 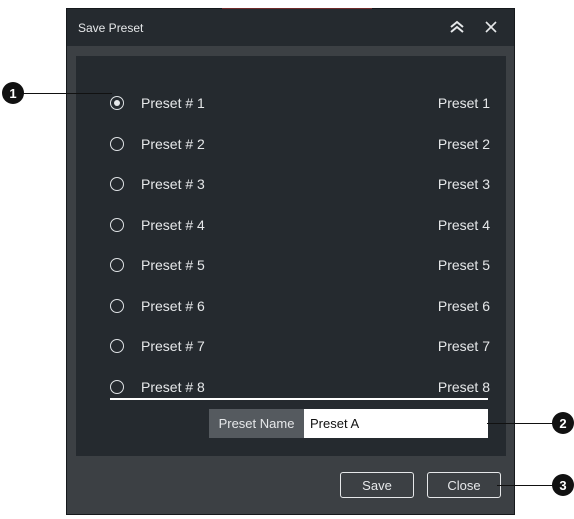 I want to click on preset-row-3: Preset # 3 Preset 3, so click(x=299, y=184).